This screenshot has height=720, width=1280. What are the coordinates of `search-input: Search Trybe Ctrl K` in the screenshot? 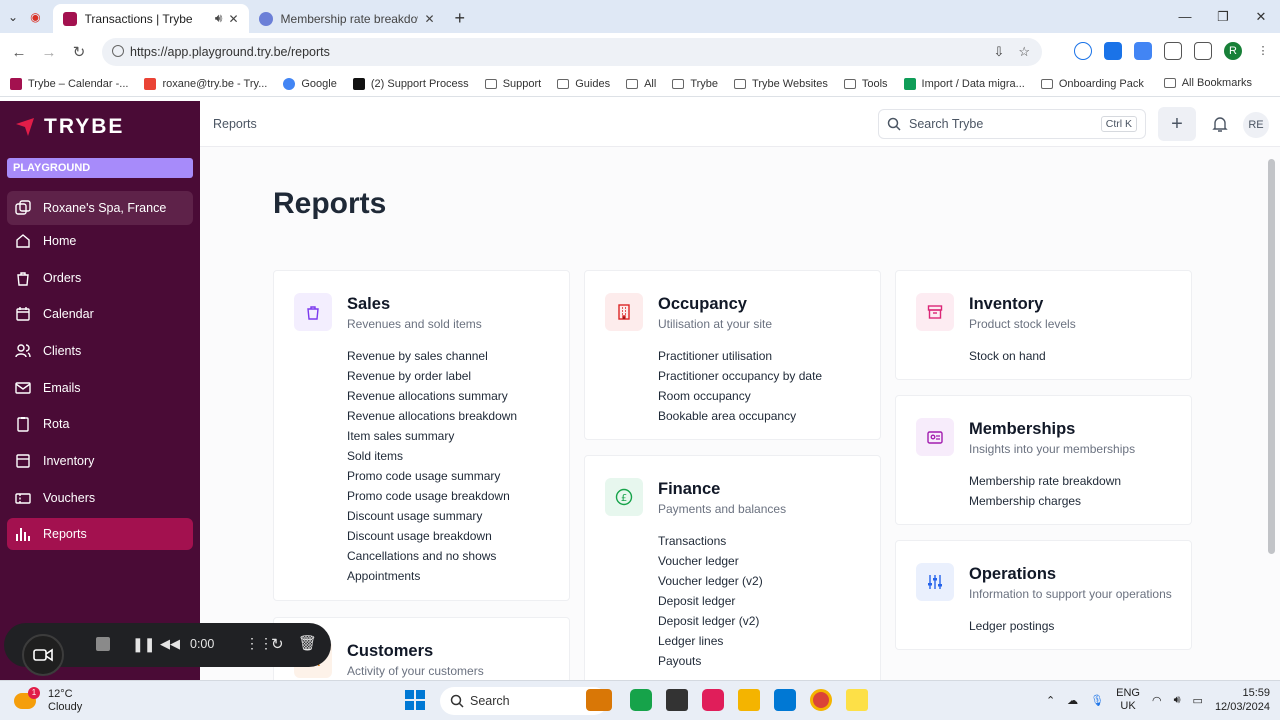 It's located at (1012, 124).